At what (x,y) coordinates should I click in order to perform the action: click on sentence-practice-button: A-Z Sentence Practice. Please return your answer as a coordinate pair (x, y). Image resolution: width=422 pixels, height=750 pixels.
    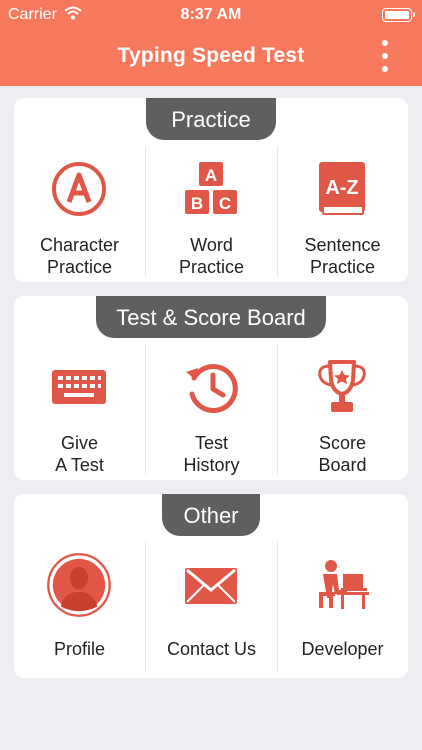
    Looking at the image, I should click on (342, 211).